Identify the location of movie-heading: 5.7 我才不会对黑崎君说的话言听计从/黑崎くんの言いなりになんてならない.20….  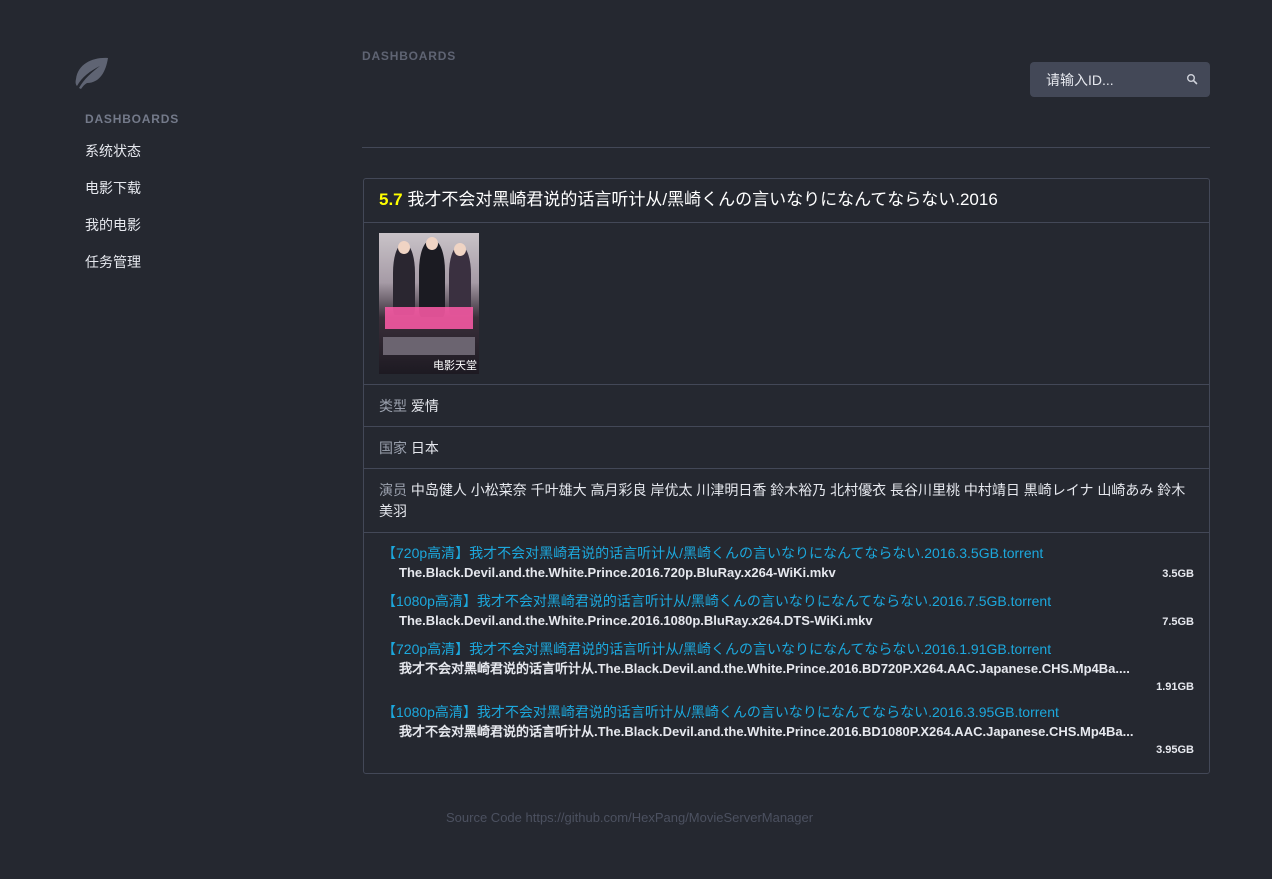
(786, 201).